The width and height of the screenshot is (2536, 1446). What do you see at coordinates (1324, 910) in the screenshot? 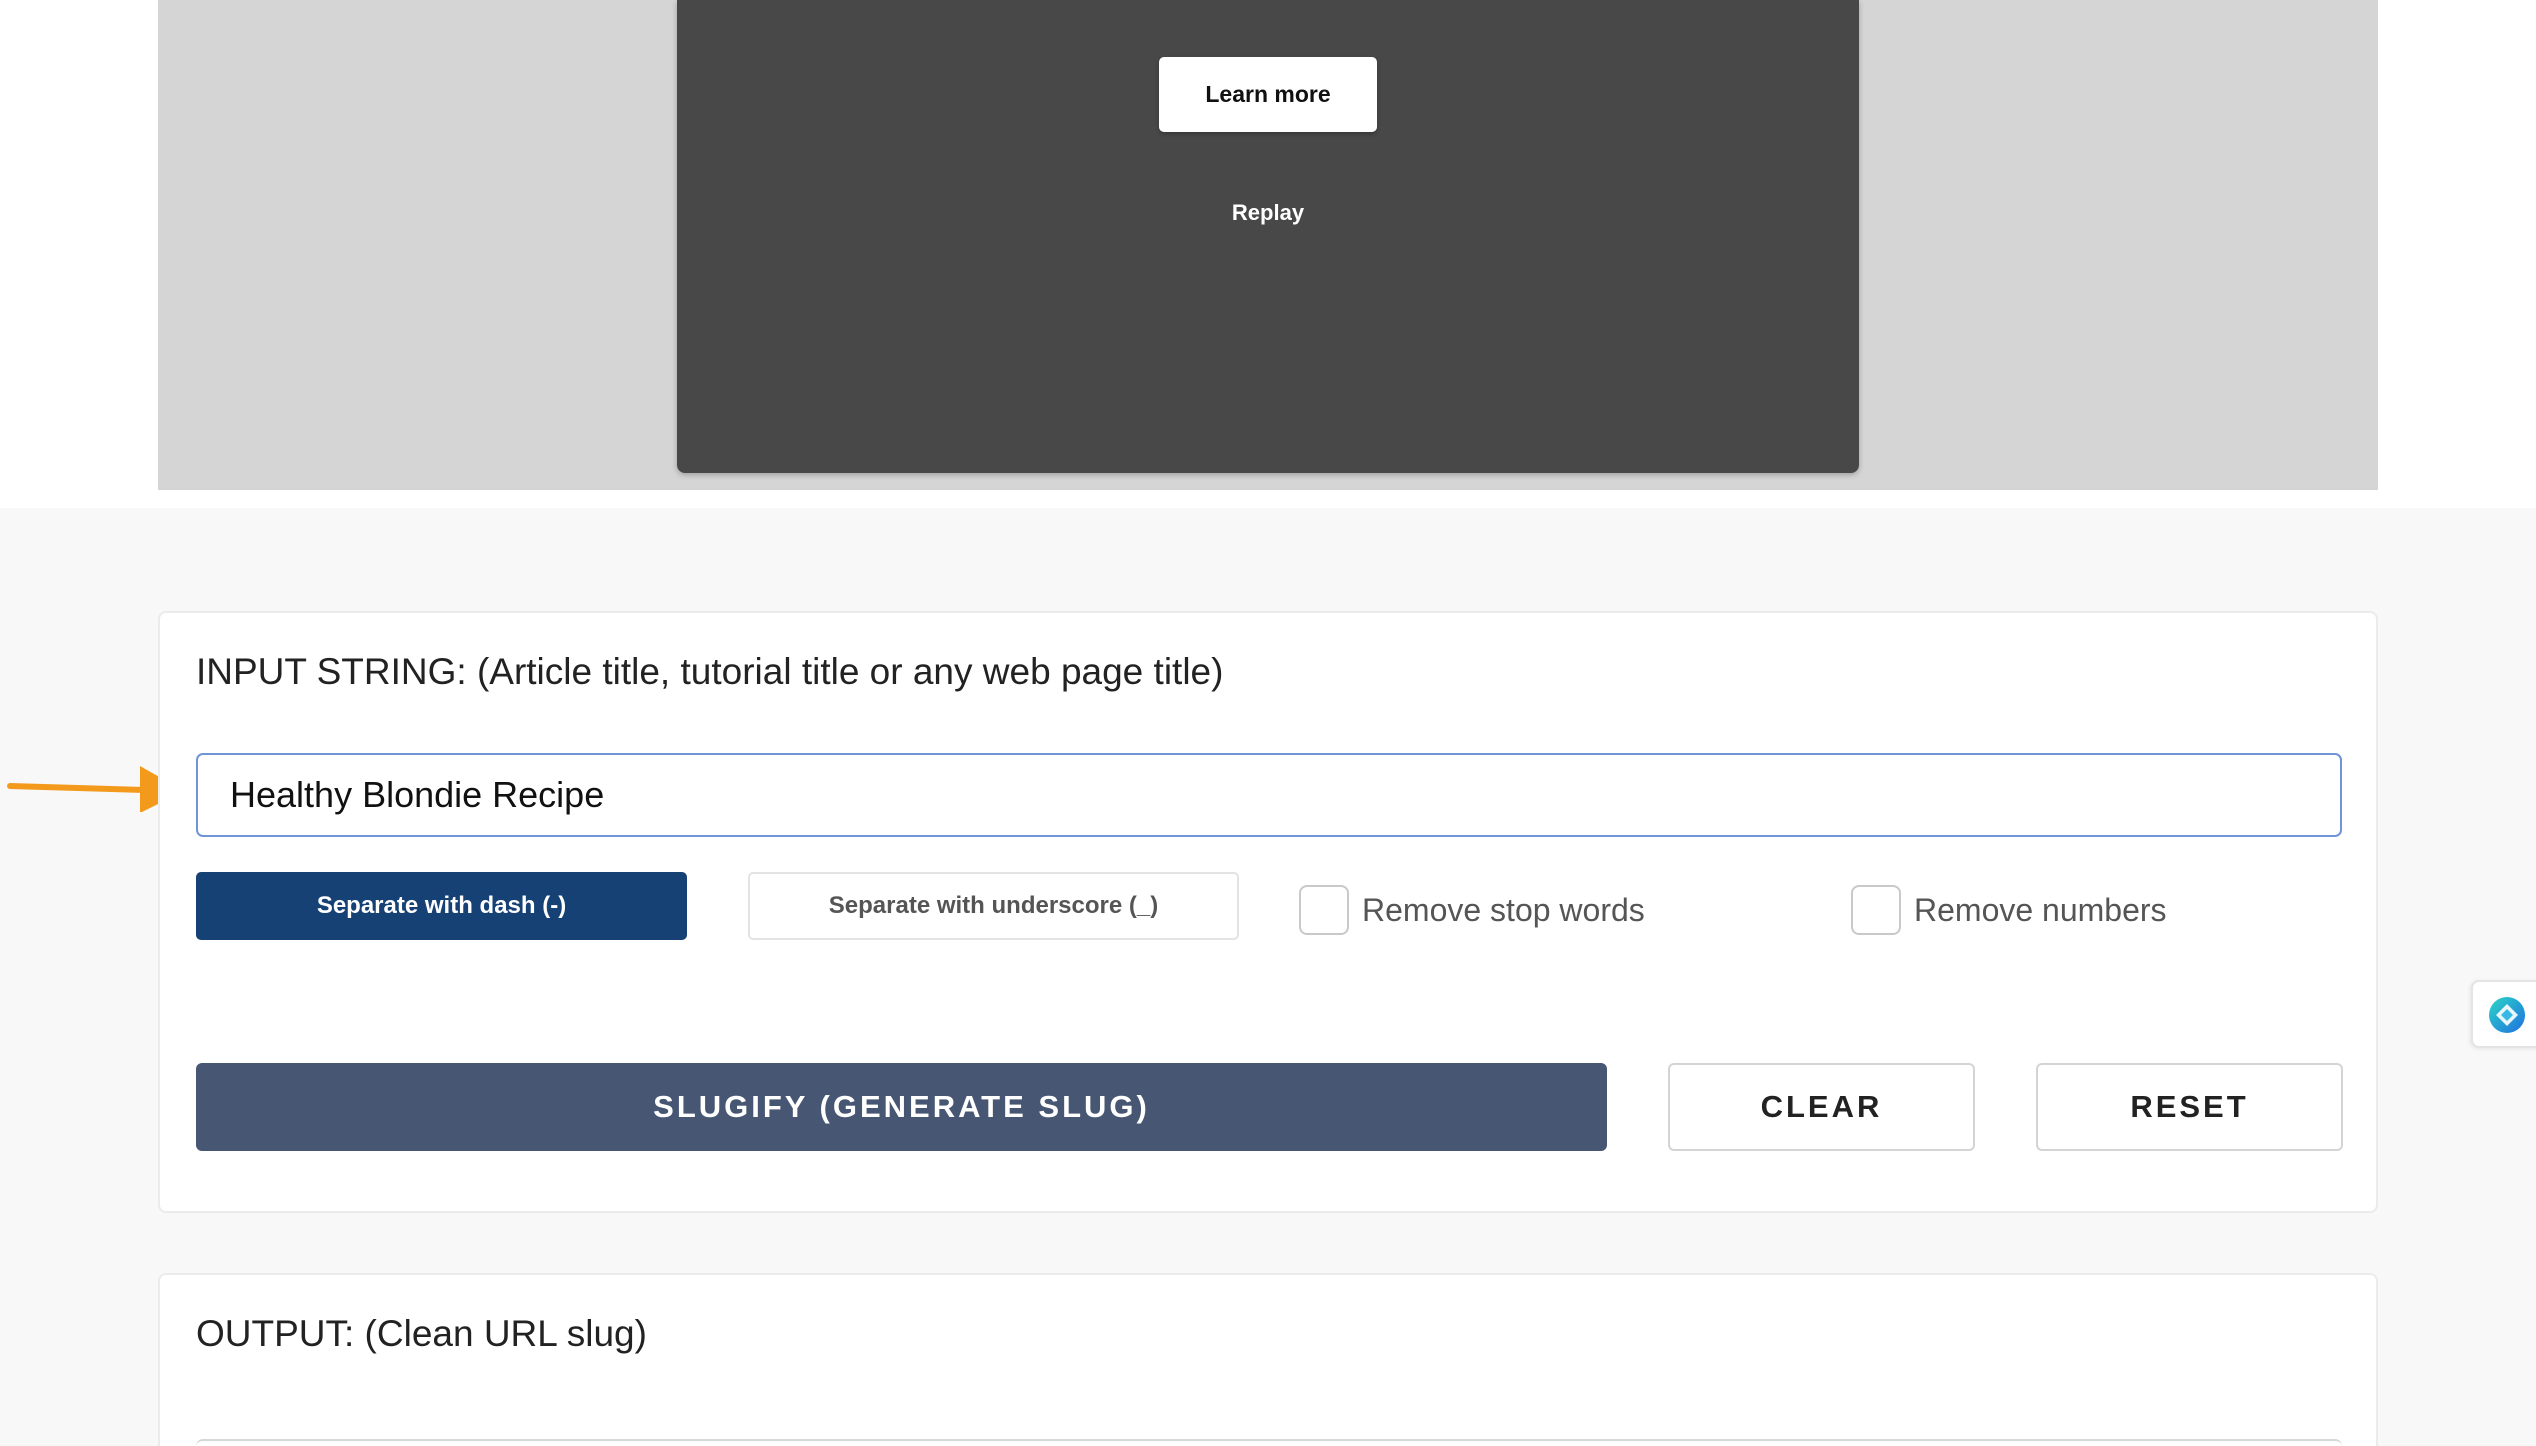
I see `remove-stop-words-checkbox` at bounding box center [1324, 910].